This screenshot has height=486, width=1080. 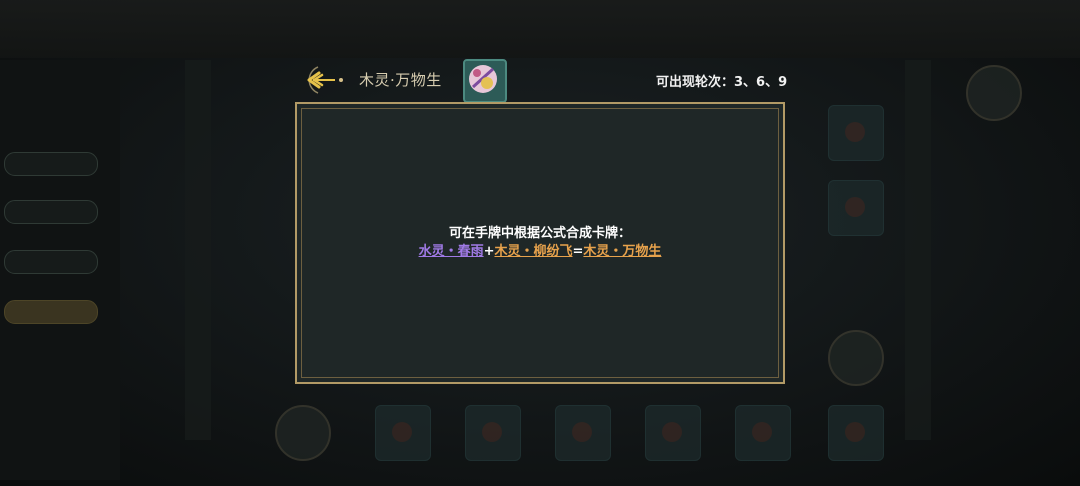 I want to click on equals-sign: =, so click(x=578, y=251).